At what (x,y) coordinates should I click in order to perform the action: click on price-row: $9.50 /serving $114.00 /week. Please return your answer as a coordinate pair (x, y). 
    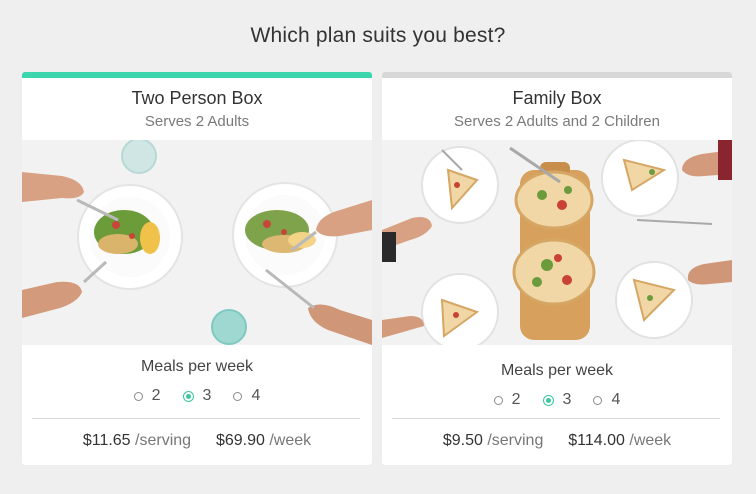
    Looking at the image, I should click on (557, 441).